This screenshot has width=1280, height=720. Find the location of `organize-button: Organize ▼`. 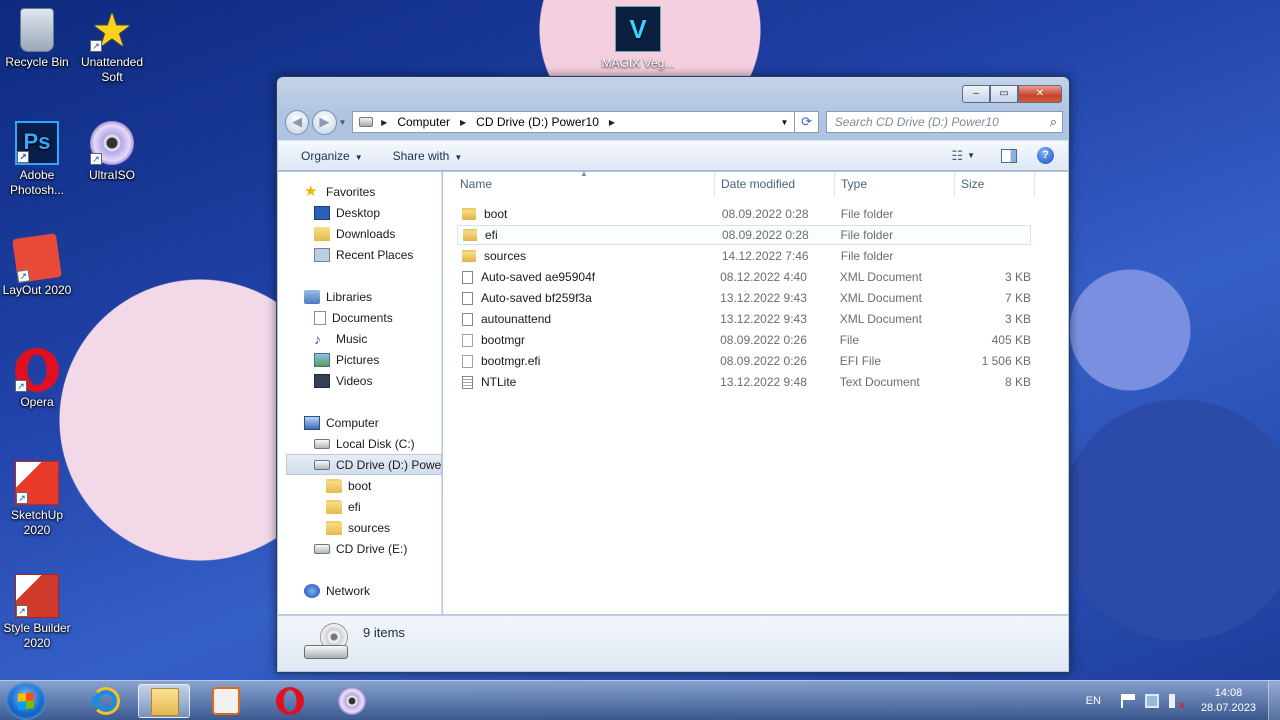

organize-button: Organize ▼ is located at coordinates (332, 156).